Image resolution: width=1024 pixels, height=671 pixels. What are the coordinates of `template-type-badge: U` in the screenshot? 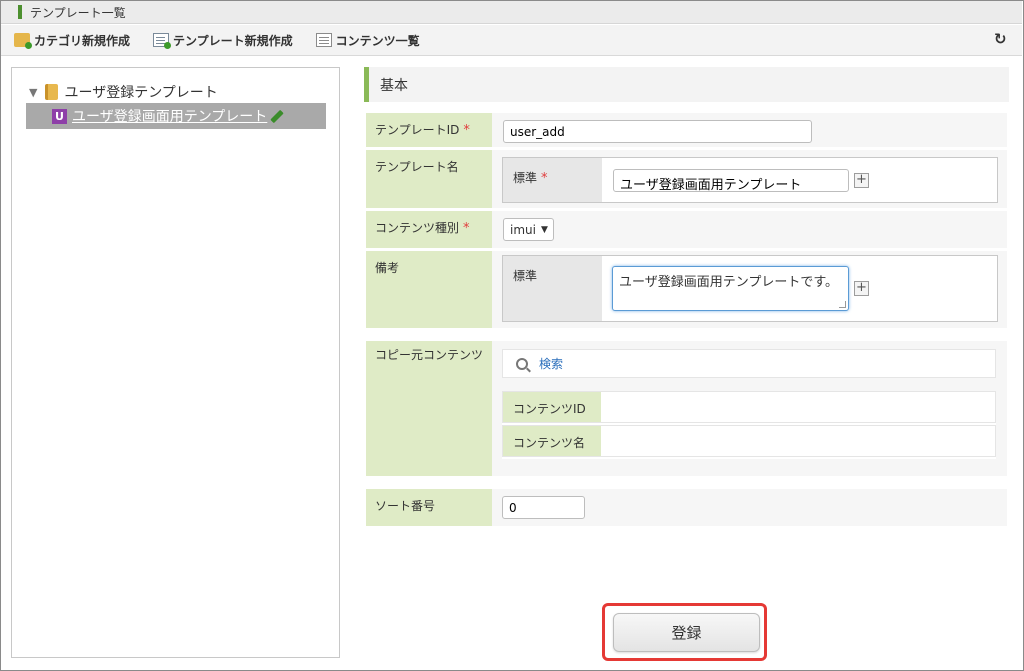 It's located at (59, 116).